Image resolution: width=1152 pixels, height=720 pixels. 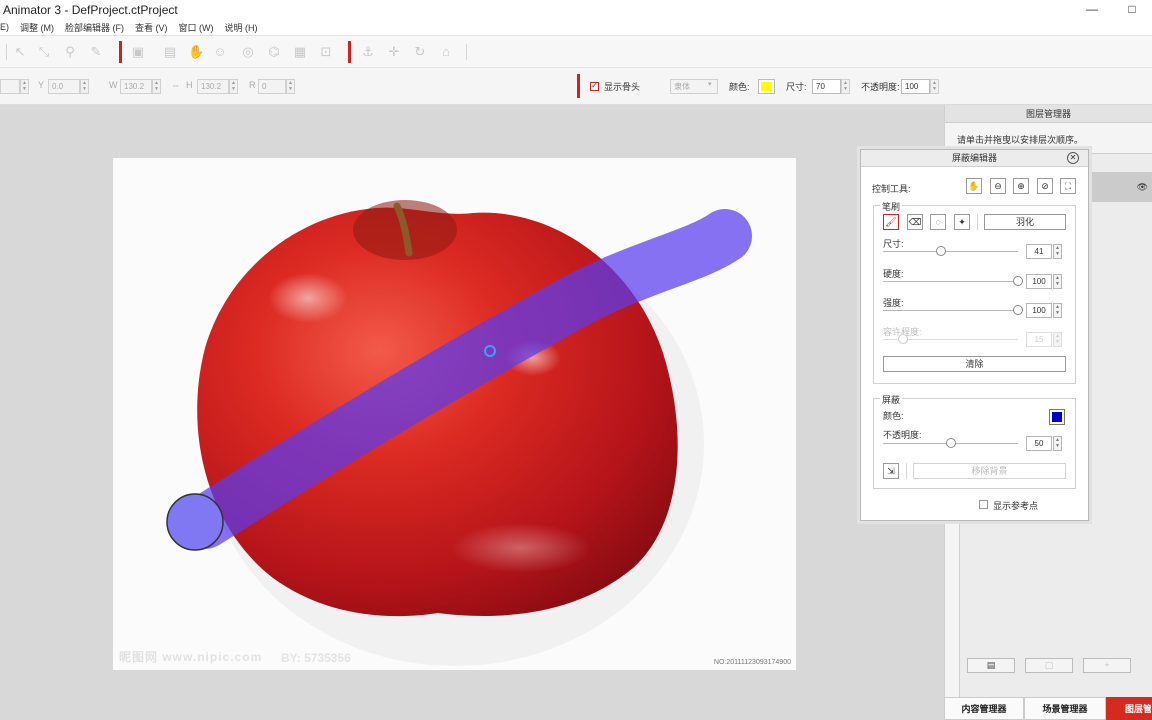 I want to click on pin-icon: ✎, so click(x=96, y=52).